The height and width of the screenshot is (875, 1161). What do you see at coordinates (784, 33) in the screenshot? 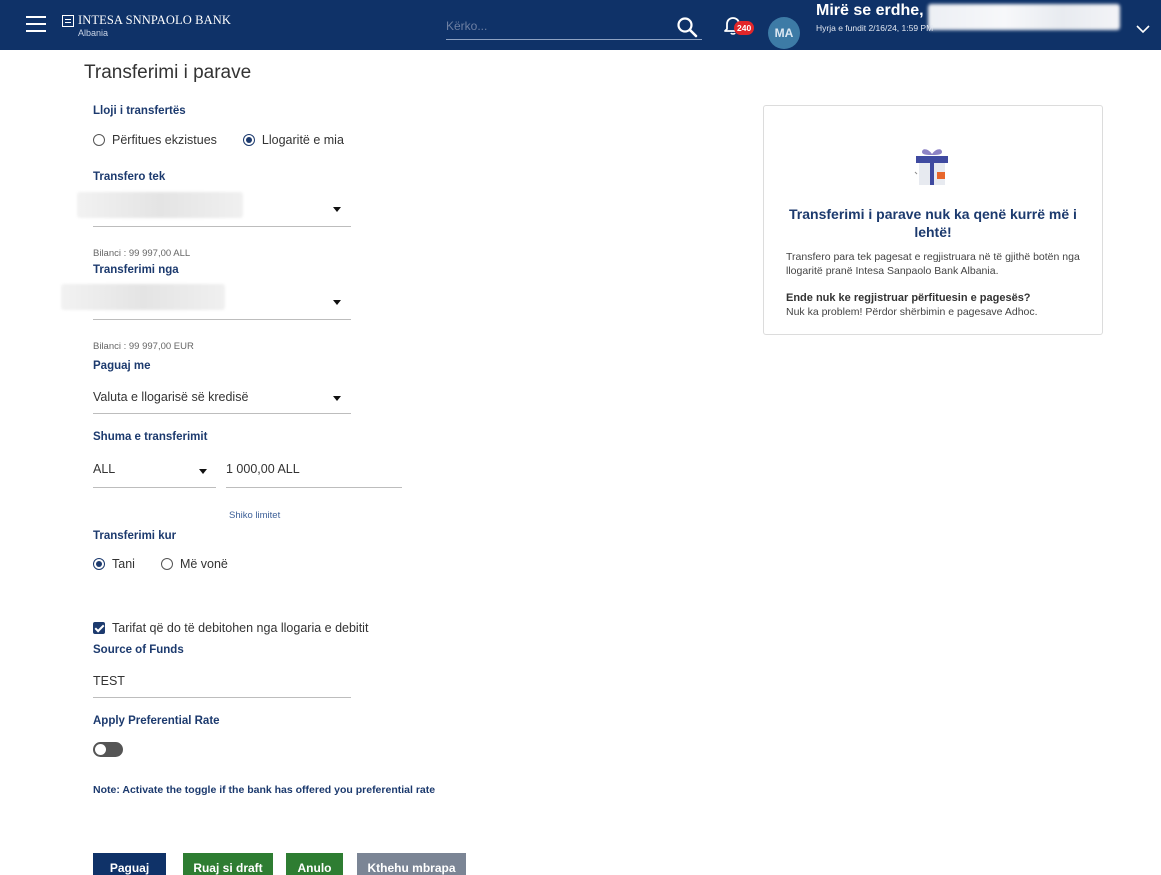
I see `avatar: MA` at bounding box center [784, 33].